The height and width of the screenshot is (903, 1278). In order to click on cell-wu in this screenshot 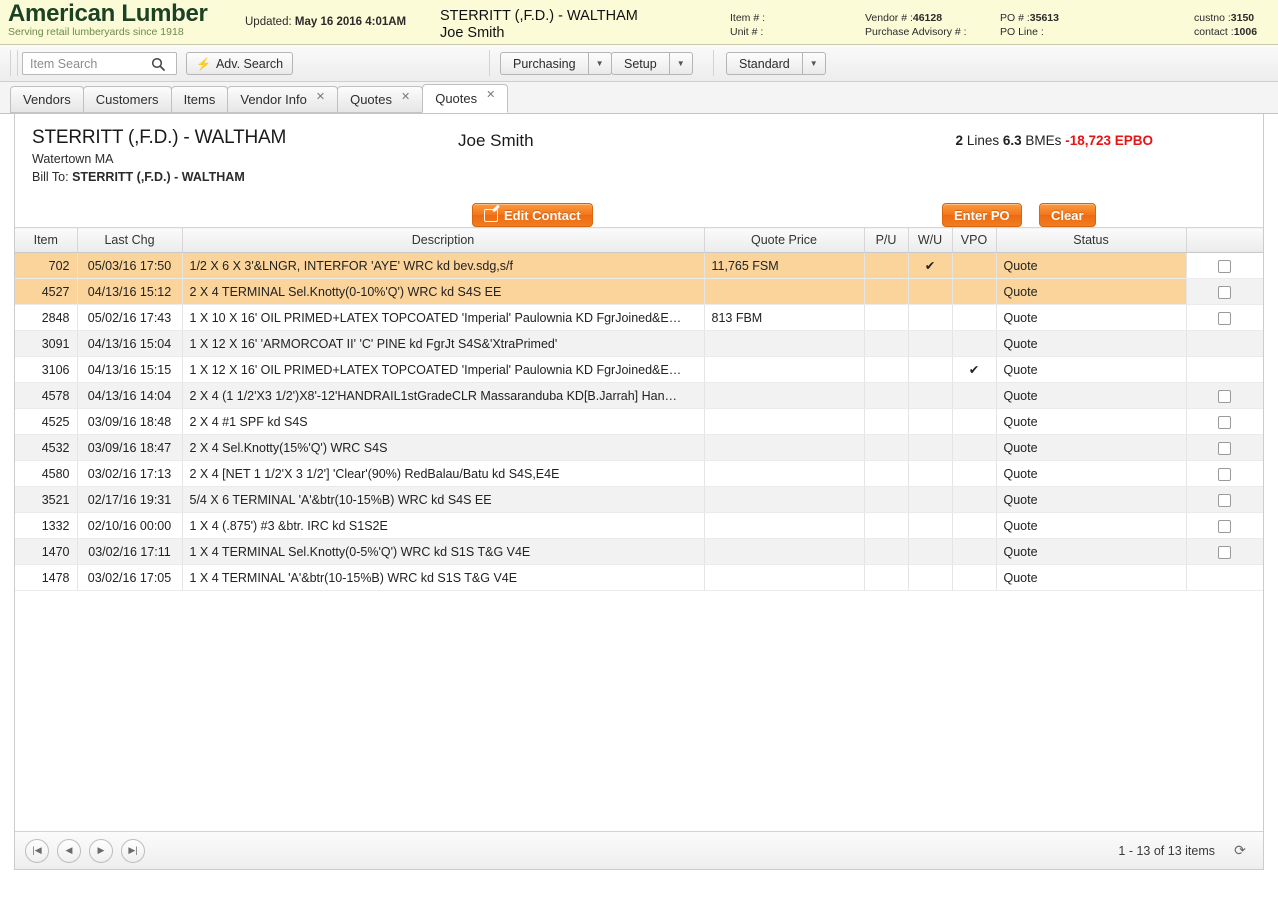, I will do `click(930, 499)`.